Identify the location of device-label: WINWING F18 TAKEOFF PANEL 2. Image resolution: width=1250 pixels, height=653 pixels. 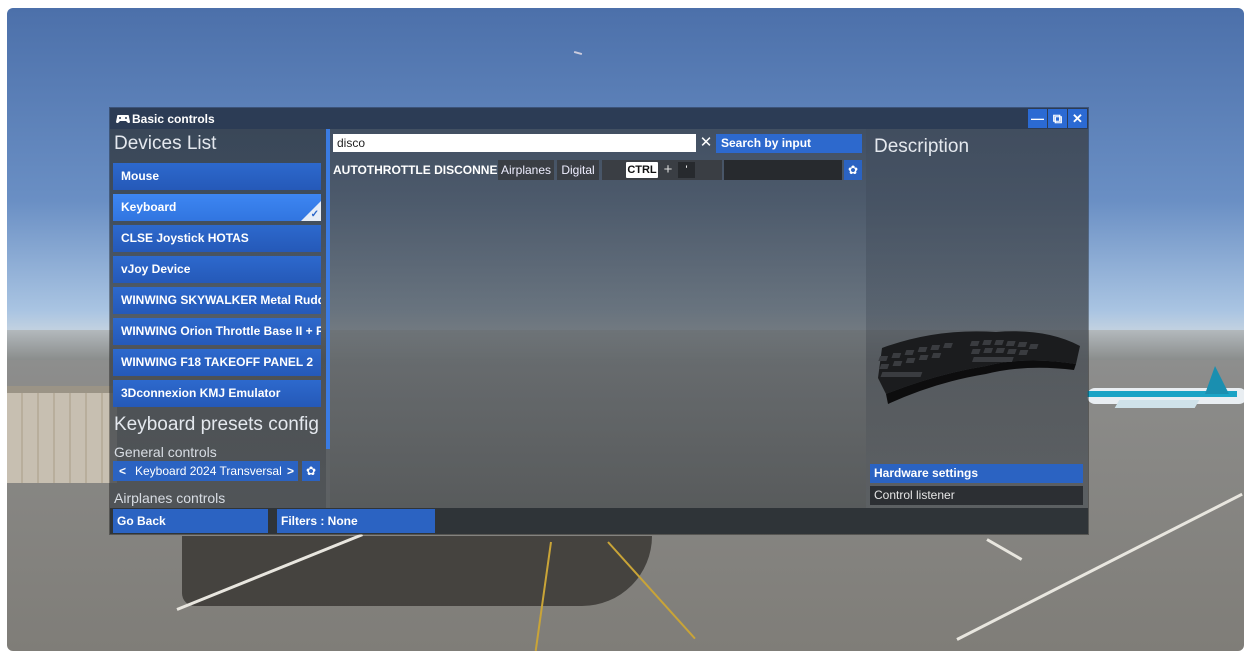
(217, 362).